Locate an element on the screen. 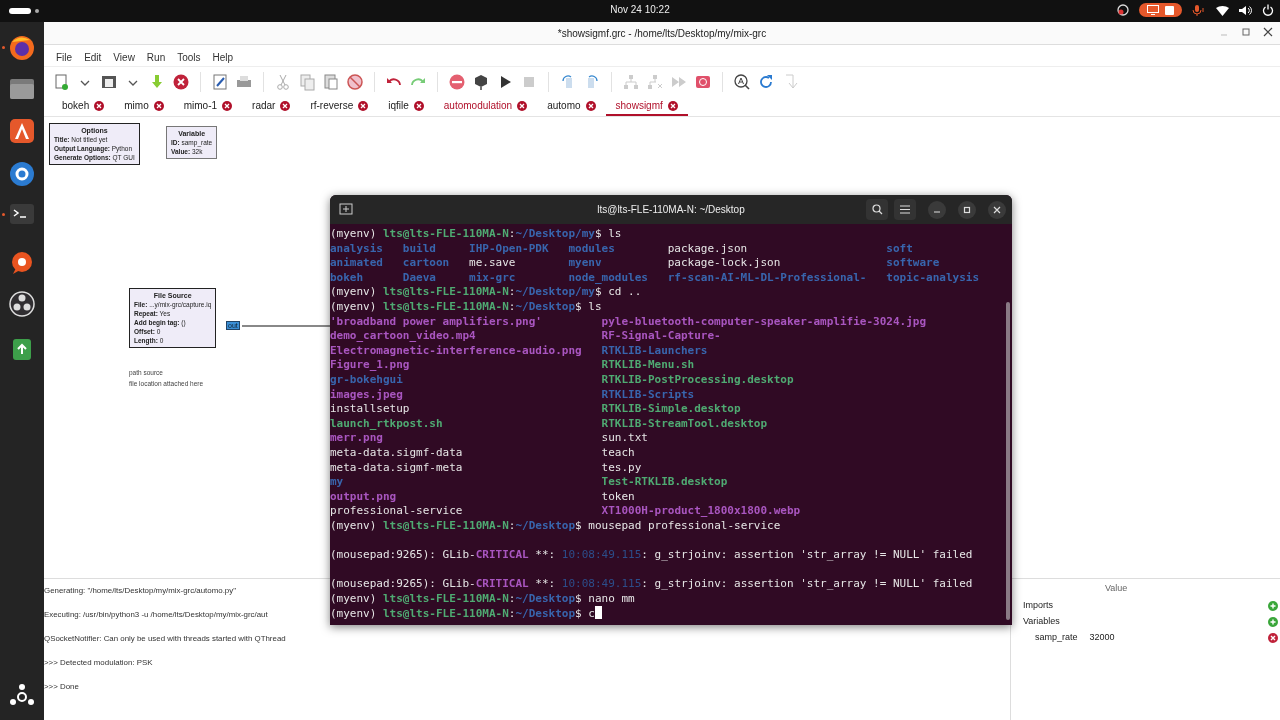 This screenshot has height=720, width=1280. text-cursor is located at coordinates (598, 613).